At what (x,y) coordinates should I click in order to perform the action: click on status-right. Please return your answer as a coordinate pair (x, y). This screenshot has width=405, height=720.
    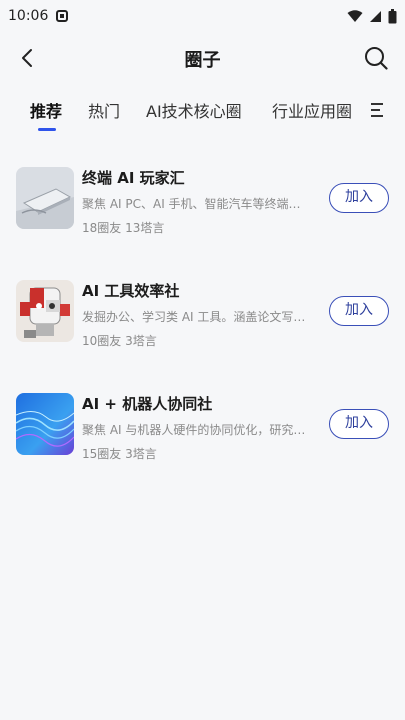
    Looking at the image, I should click on (372, 16).